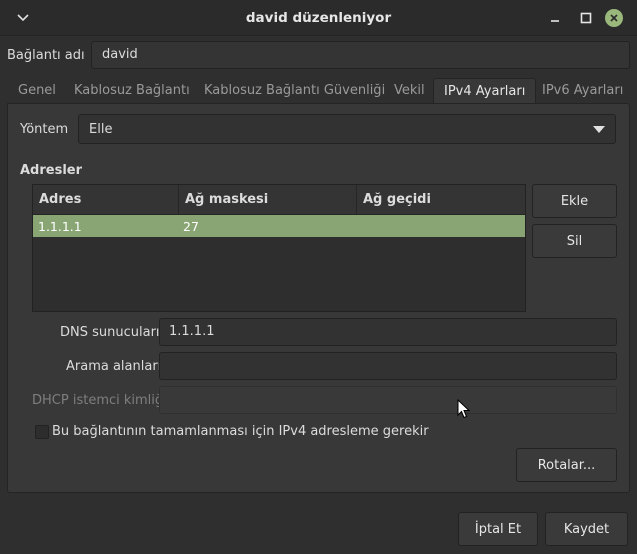 This screenshot has width=637, height=554. I want to click on remove-address-button: Sil, so click(574, 241).